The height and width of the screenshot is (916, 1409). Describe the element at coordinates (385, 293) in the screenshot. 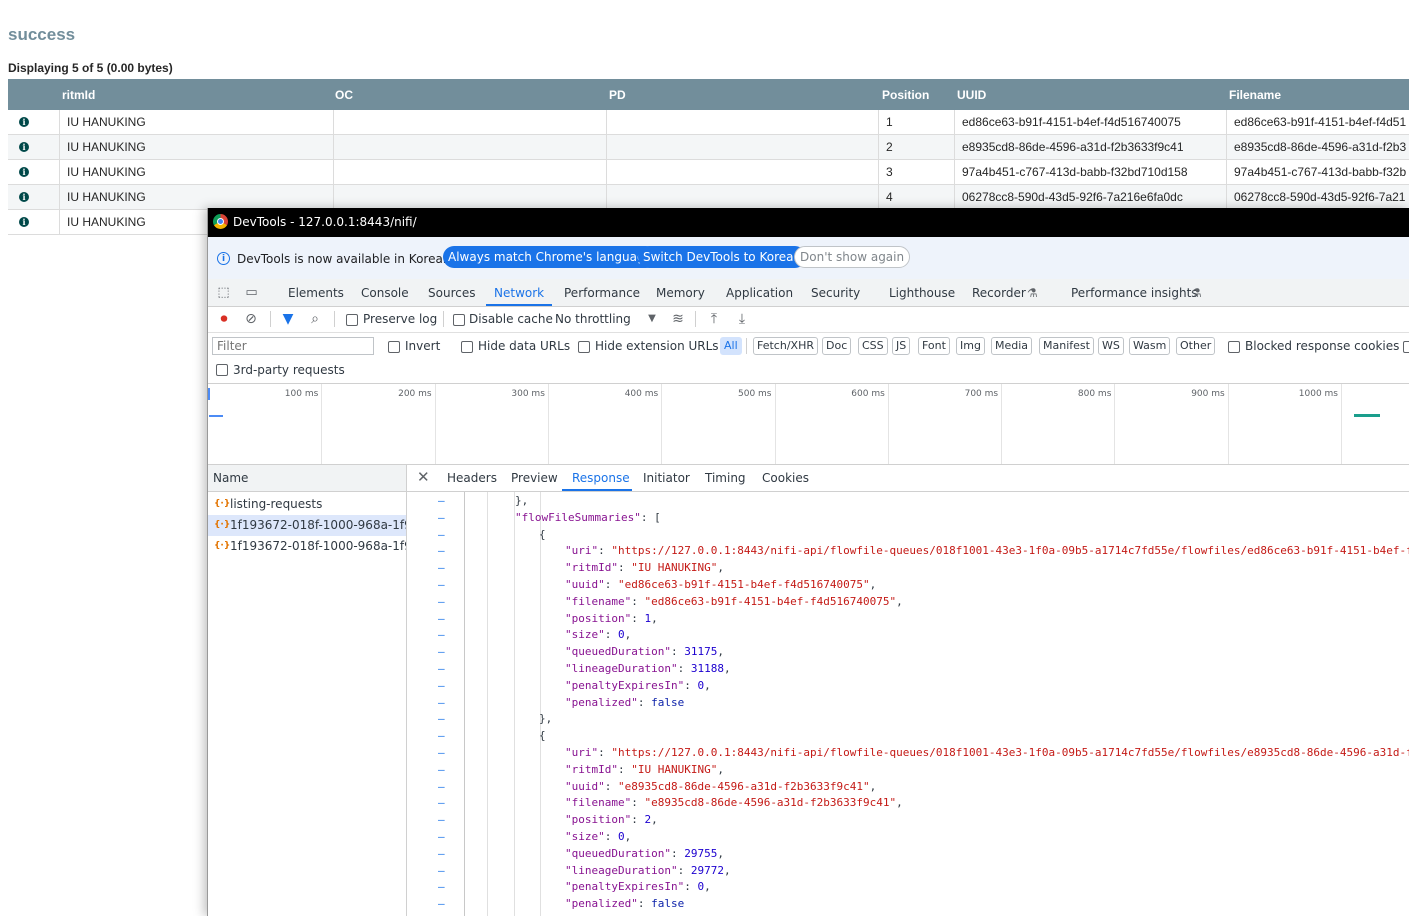

I see `tab-console: Console` at that location.